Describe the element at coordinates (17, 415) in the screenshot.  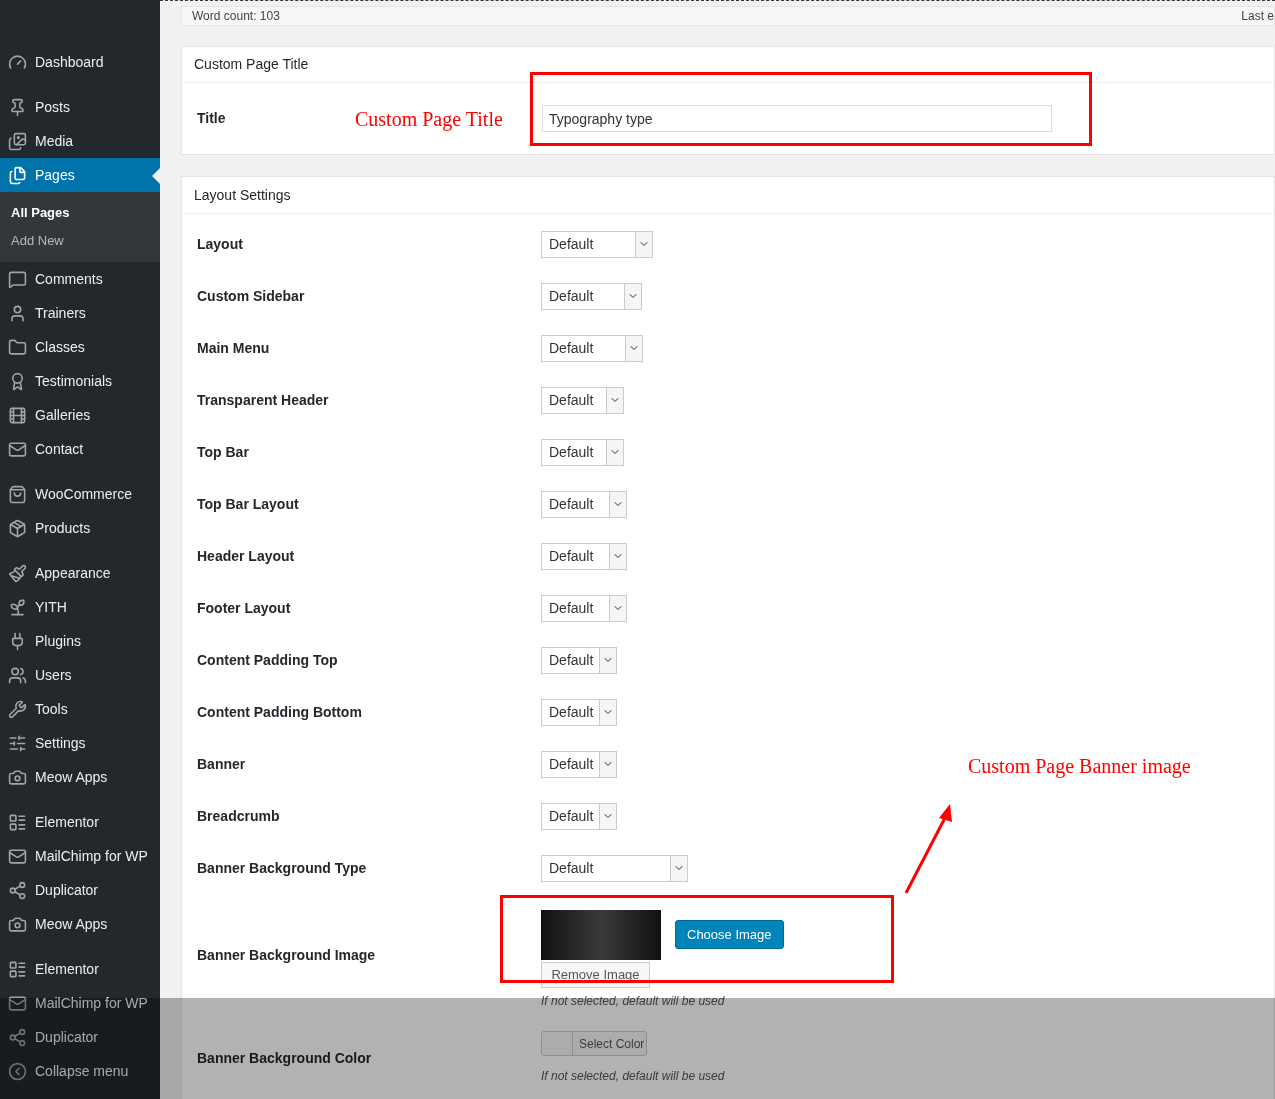
I see `film-icon` at that location.